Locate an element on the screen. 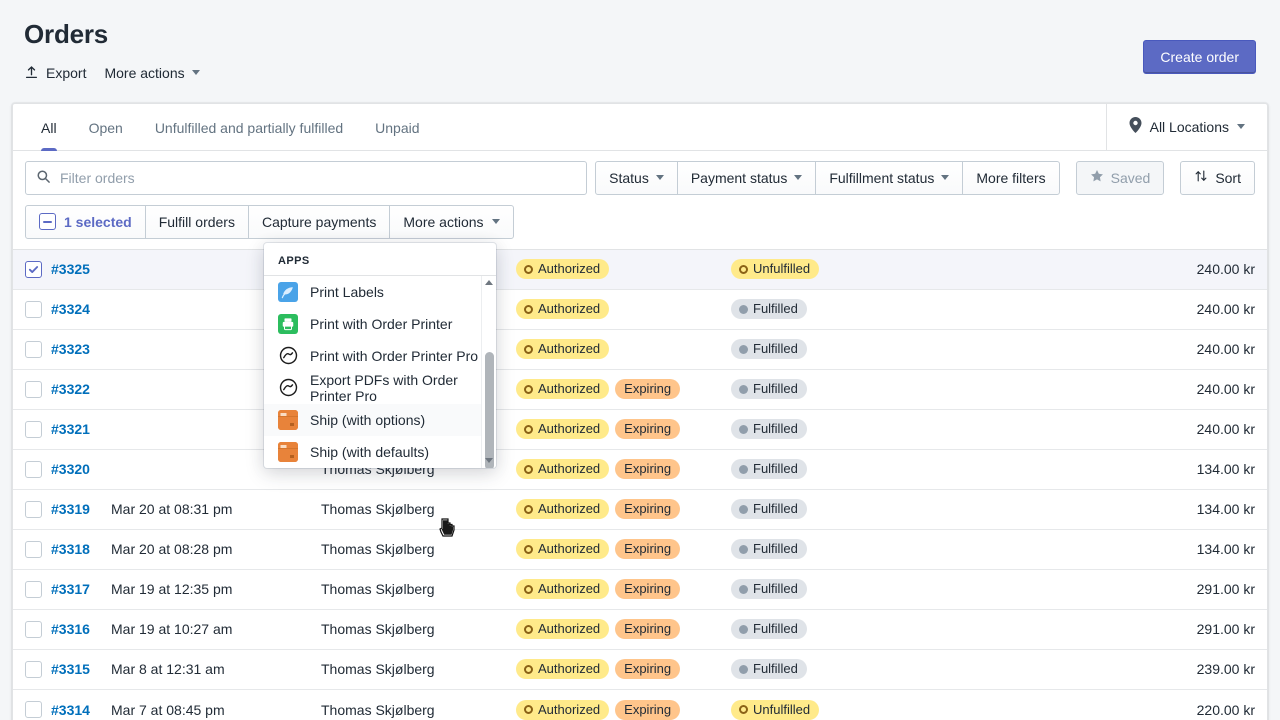  order-number-link: #3322 is located at coordinates (81, 389).